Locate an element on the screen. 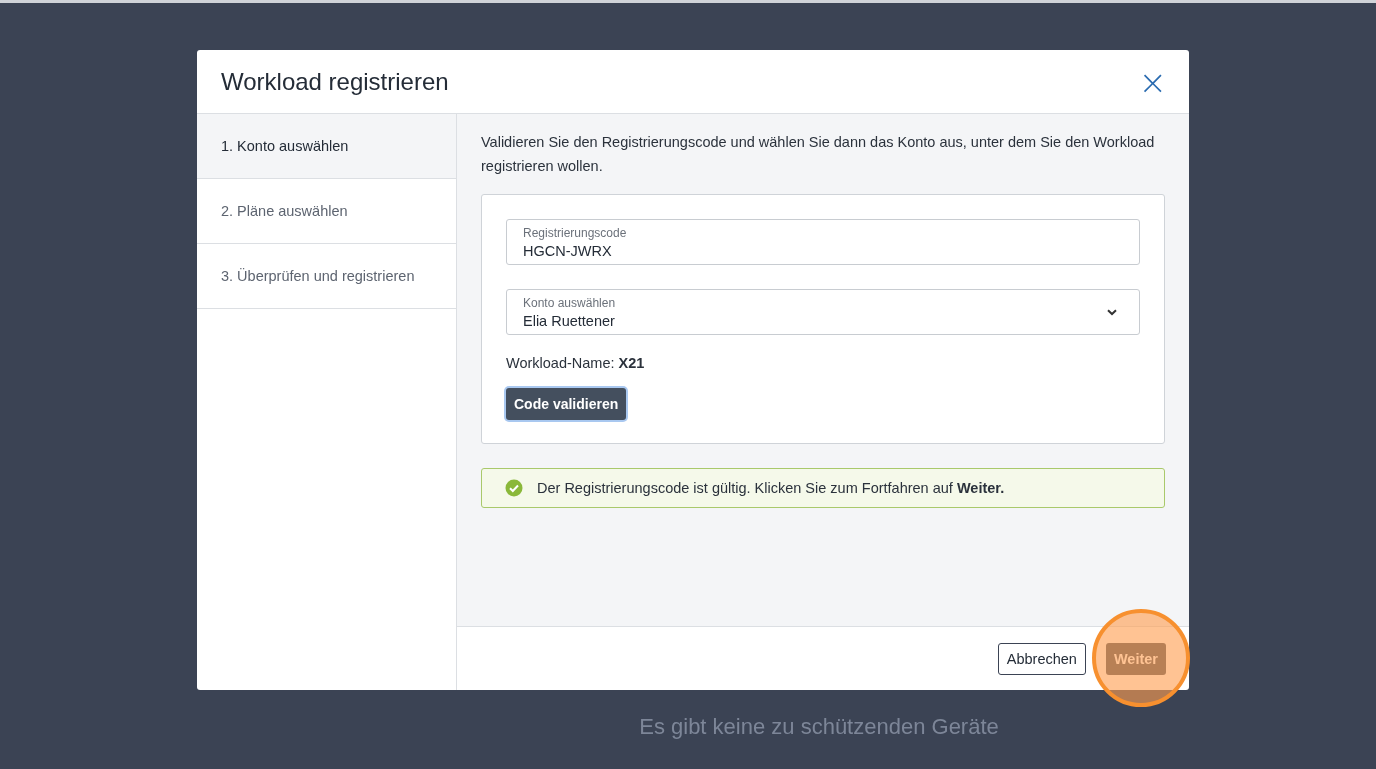 This screenshot has height=769, width=1376. step-tab: 1. Konto auswählen is located at coordinates (326, 146).